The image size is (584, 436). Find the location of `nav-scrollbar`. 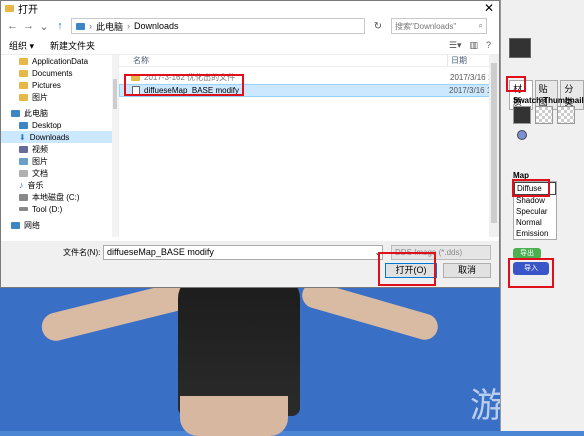

nav-scrollbar is located at coordinates (115, 146).